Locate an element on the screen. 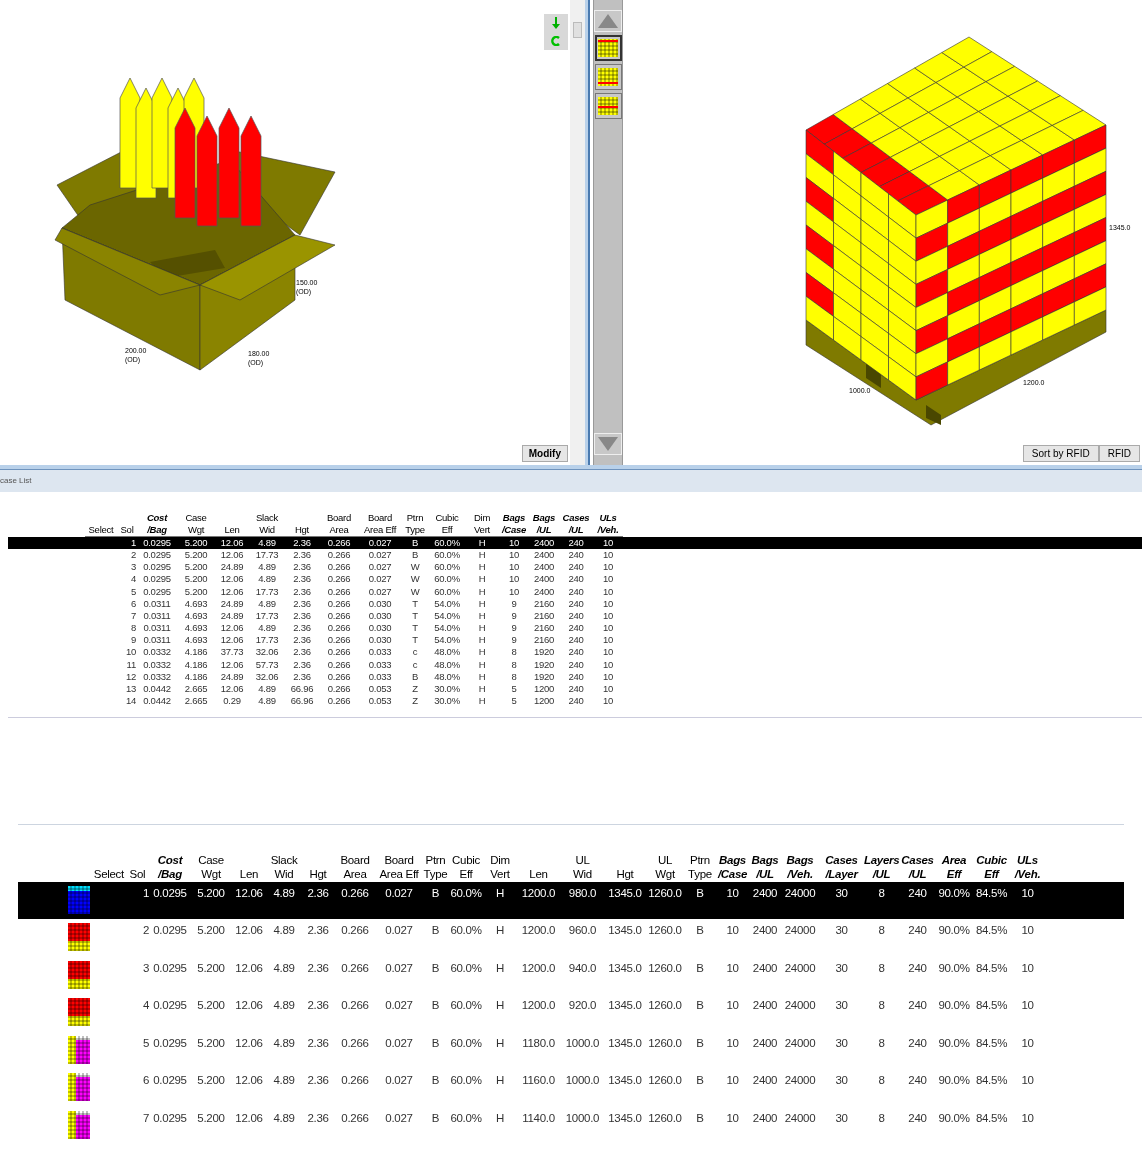  table-row: 6 0.0311 4.693 24.89 4.89 2.36 0.266 0.030 T 54.0% H 9 2160 240 10 is located at coordinates (575, 603).